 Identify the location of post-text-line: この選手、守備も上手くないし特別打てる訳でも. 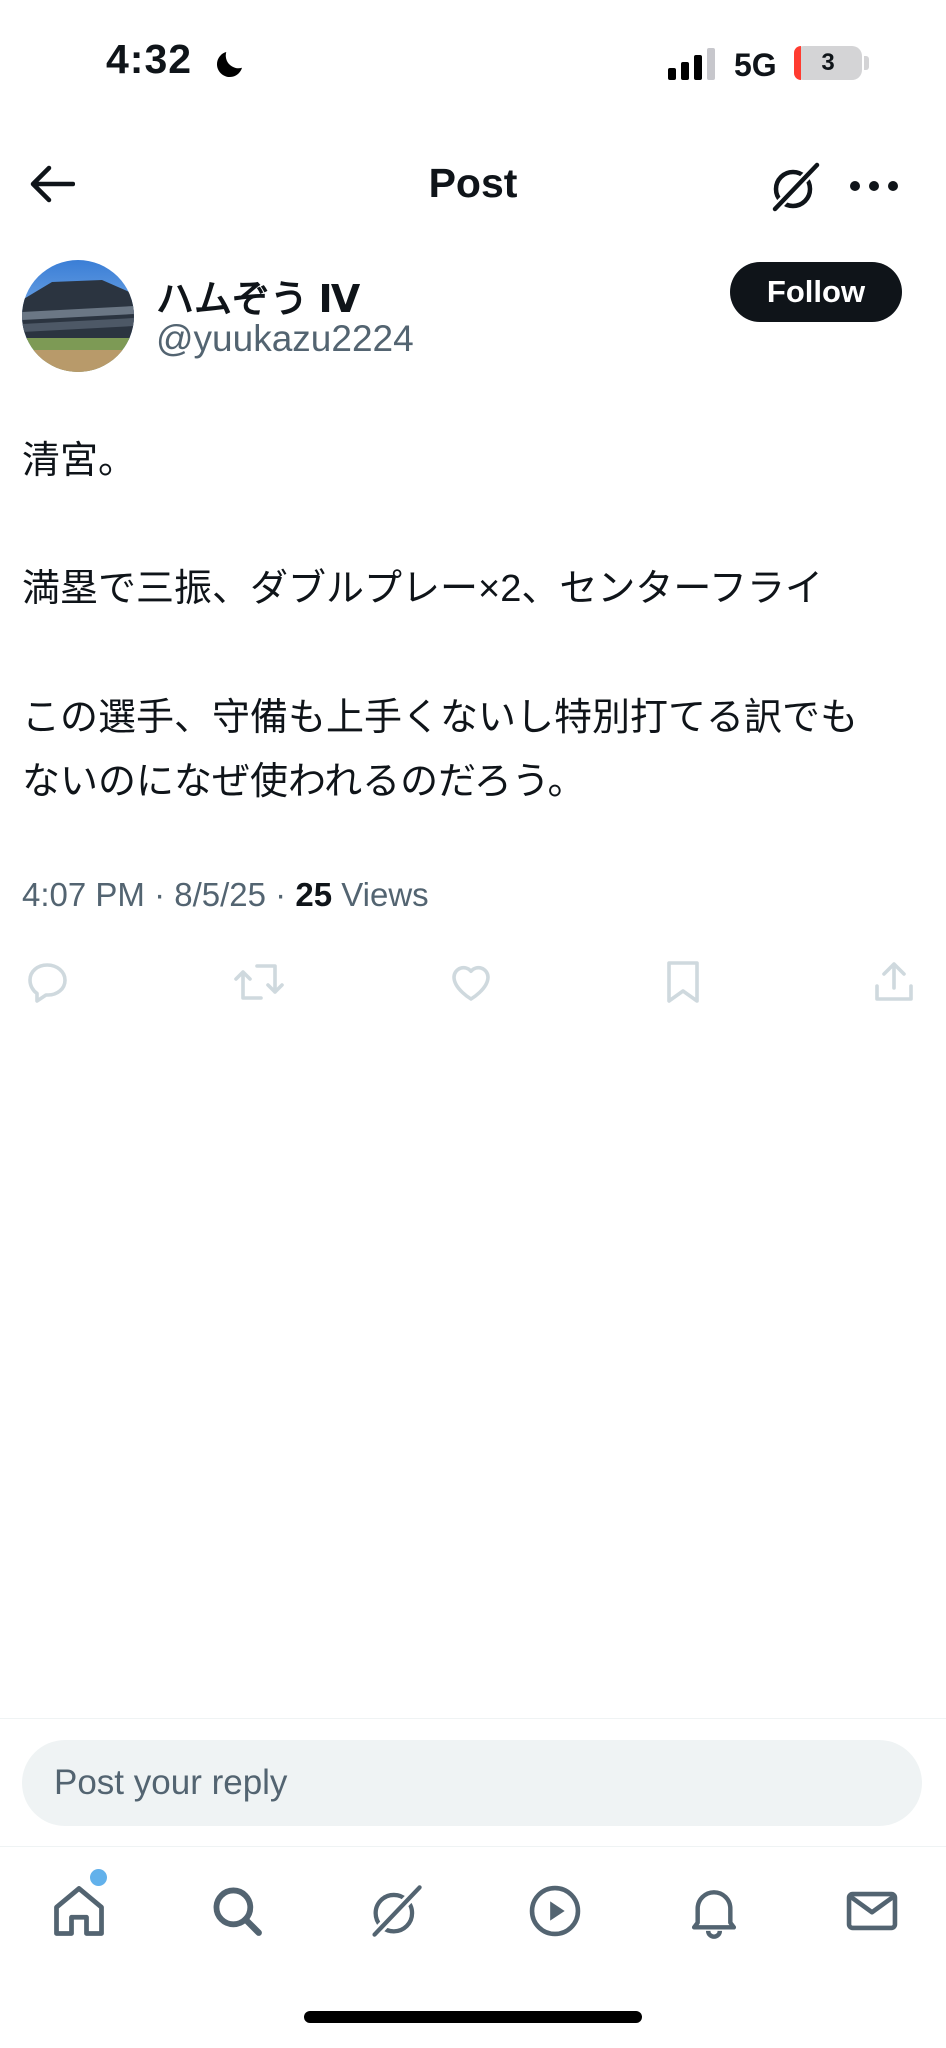
(440, 718).